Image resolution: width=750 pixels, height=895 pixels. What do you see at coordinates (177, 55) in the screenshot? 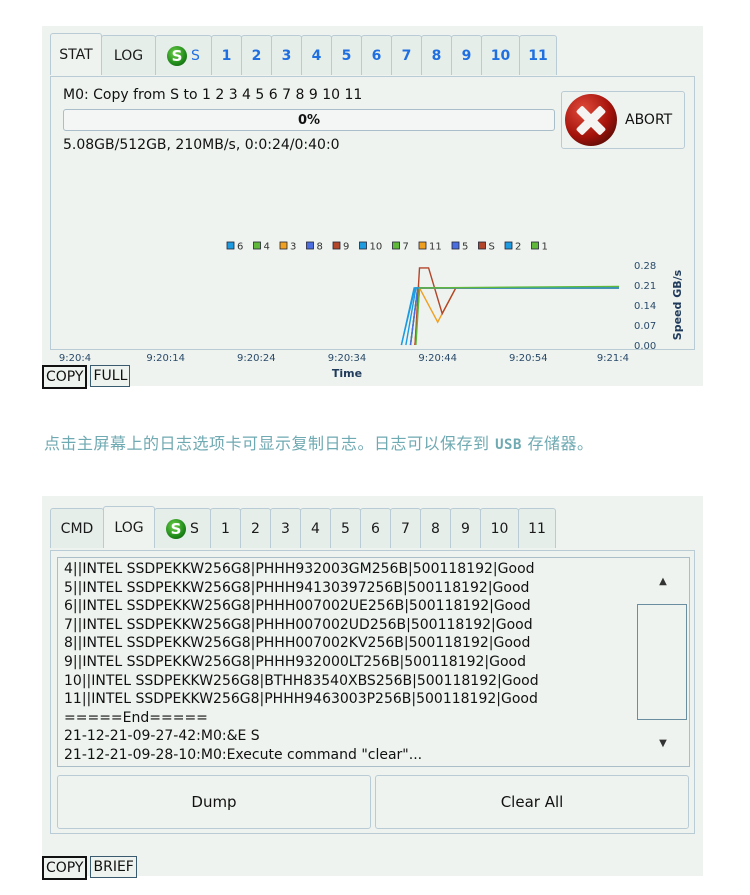
I see `source-drive-icon: S` at bounding box center [177, 55].